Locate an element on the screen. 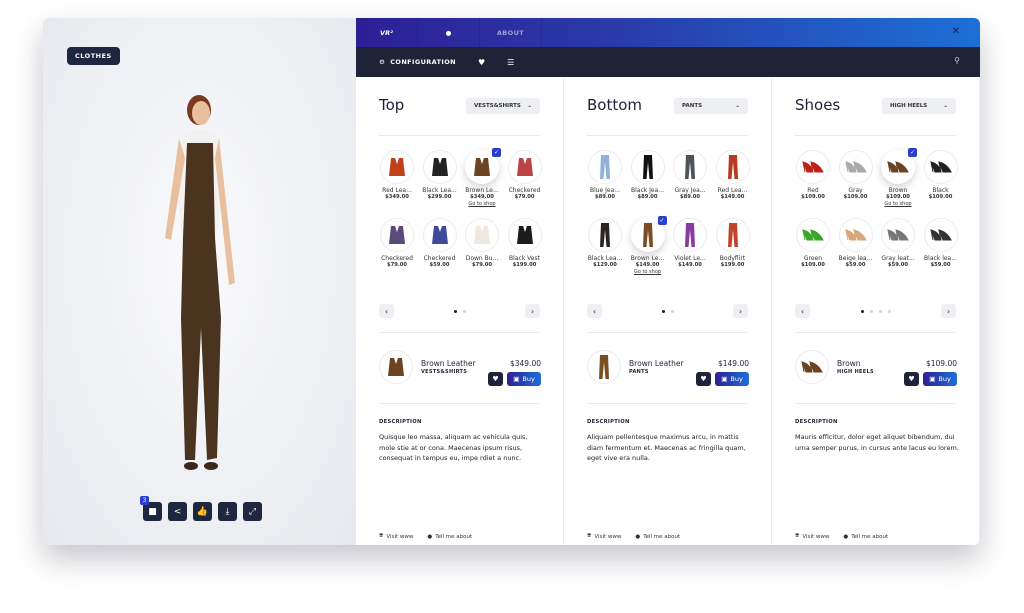 Image resolution: width=1024 pixels, height=613 pixels. download-icon: ⤓ is located at coordinates (227, 511).